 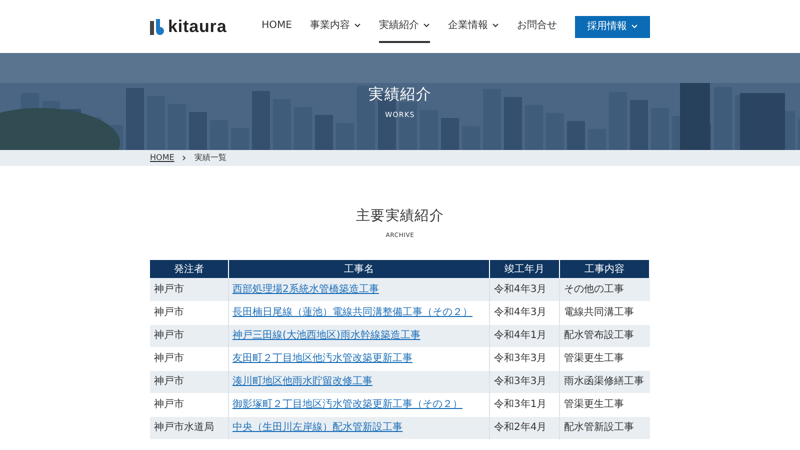 What do you see at coordinates (335, 26) in the screenshot?
I see `nav-link: 事業内容` at bounding box center [335, 26].